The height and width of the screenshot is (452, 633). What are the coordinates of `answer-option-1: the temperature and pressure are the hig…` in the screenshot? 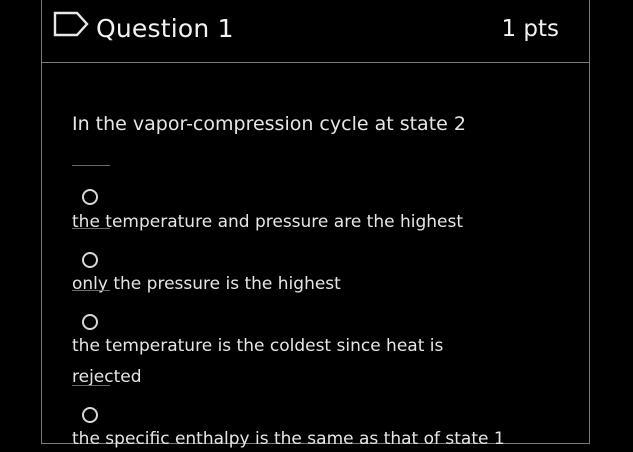 It's located at (315, 201).